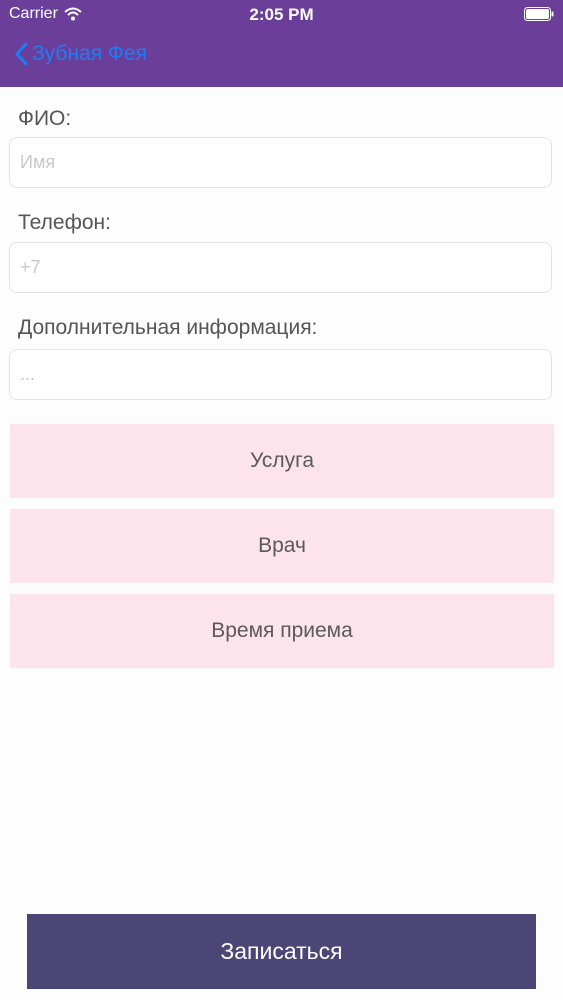 The image size is (563, 1000). What do you see at coordinates (168, 327) in the screenshot?
I see `info-label: Дополнительная информация:` at bounding box center [168, 327].